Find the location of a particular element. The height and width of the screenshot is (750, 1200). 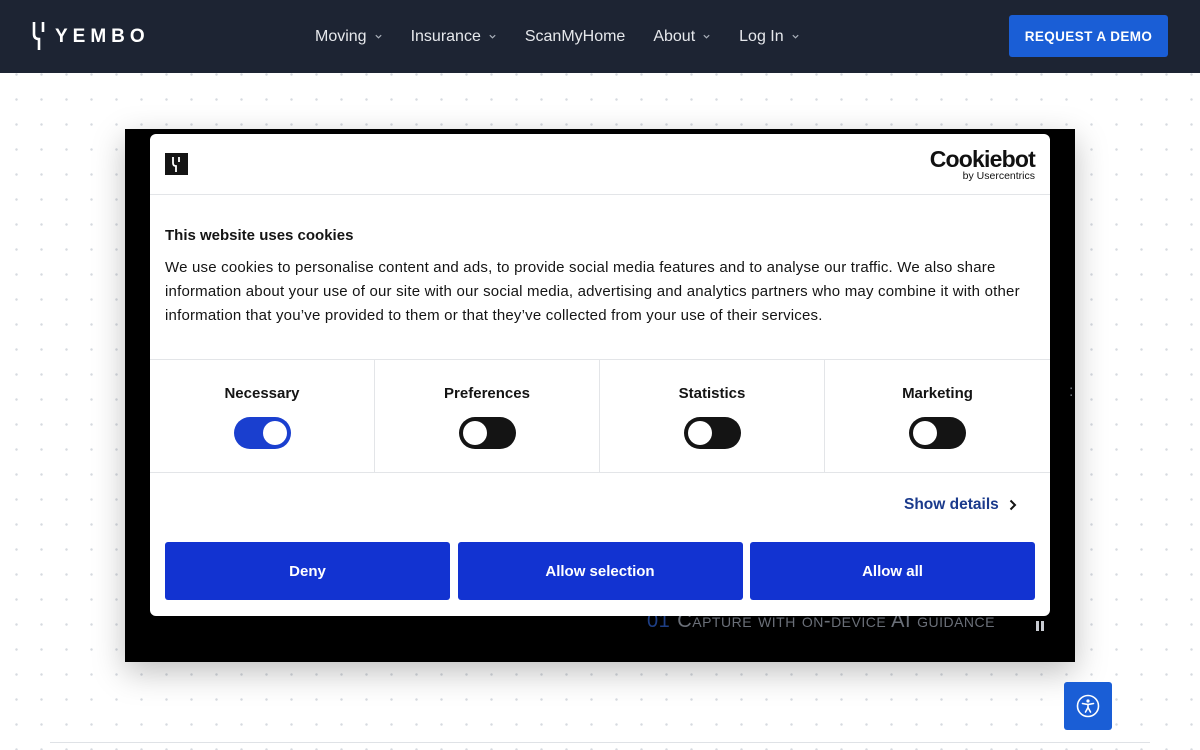

pause-icon is located at coordinates (1040, 626).